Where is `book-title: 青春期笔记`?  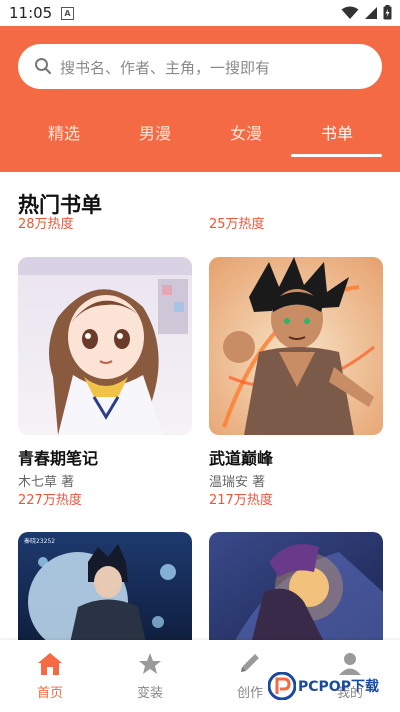
book-title: 青春期笔记 is located at coordinates (58, 457).